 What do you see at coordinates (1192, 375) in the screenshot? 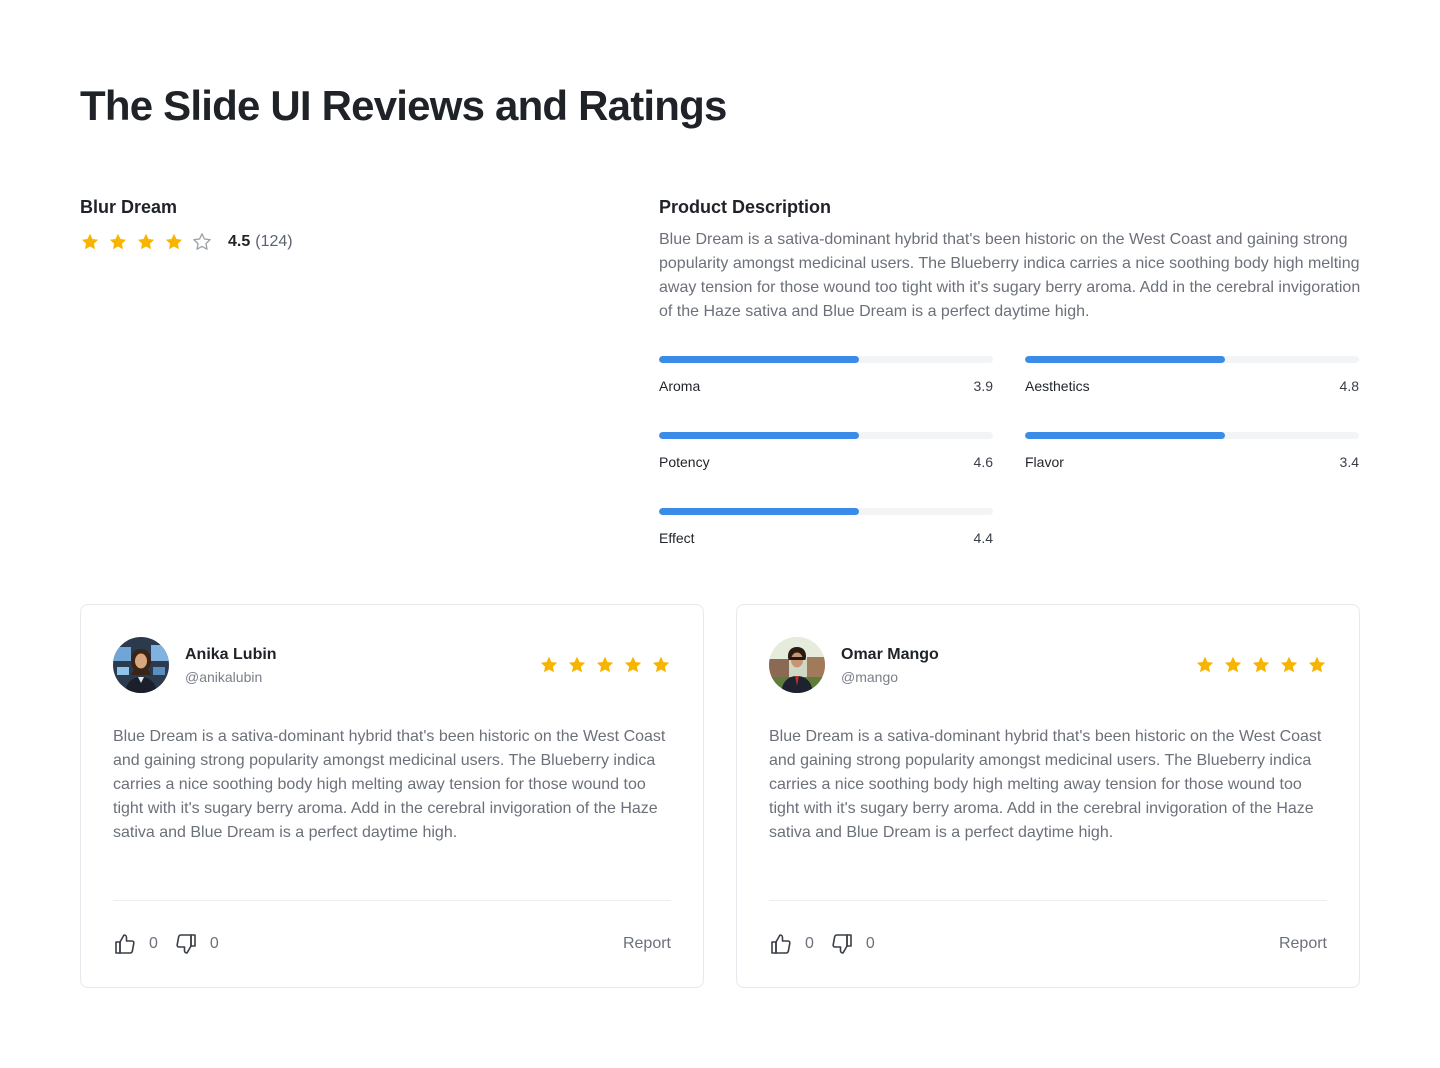
I see `metric-aesthetics: Aesthetics 4.8` at bounding box center [1192, 375].